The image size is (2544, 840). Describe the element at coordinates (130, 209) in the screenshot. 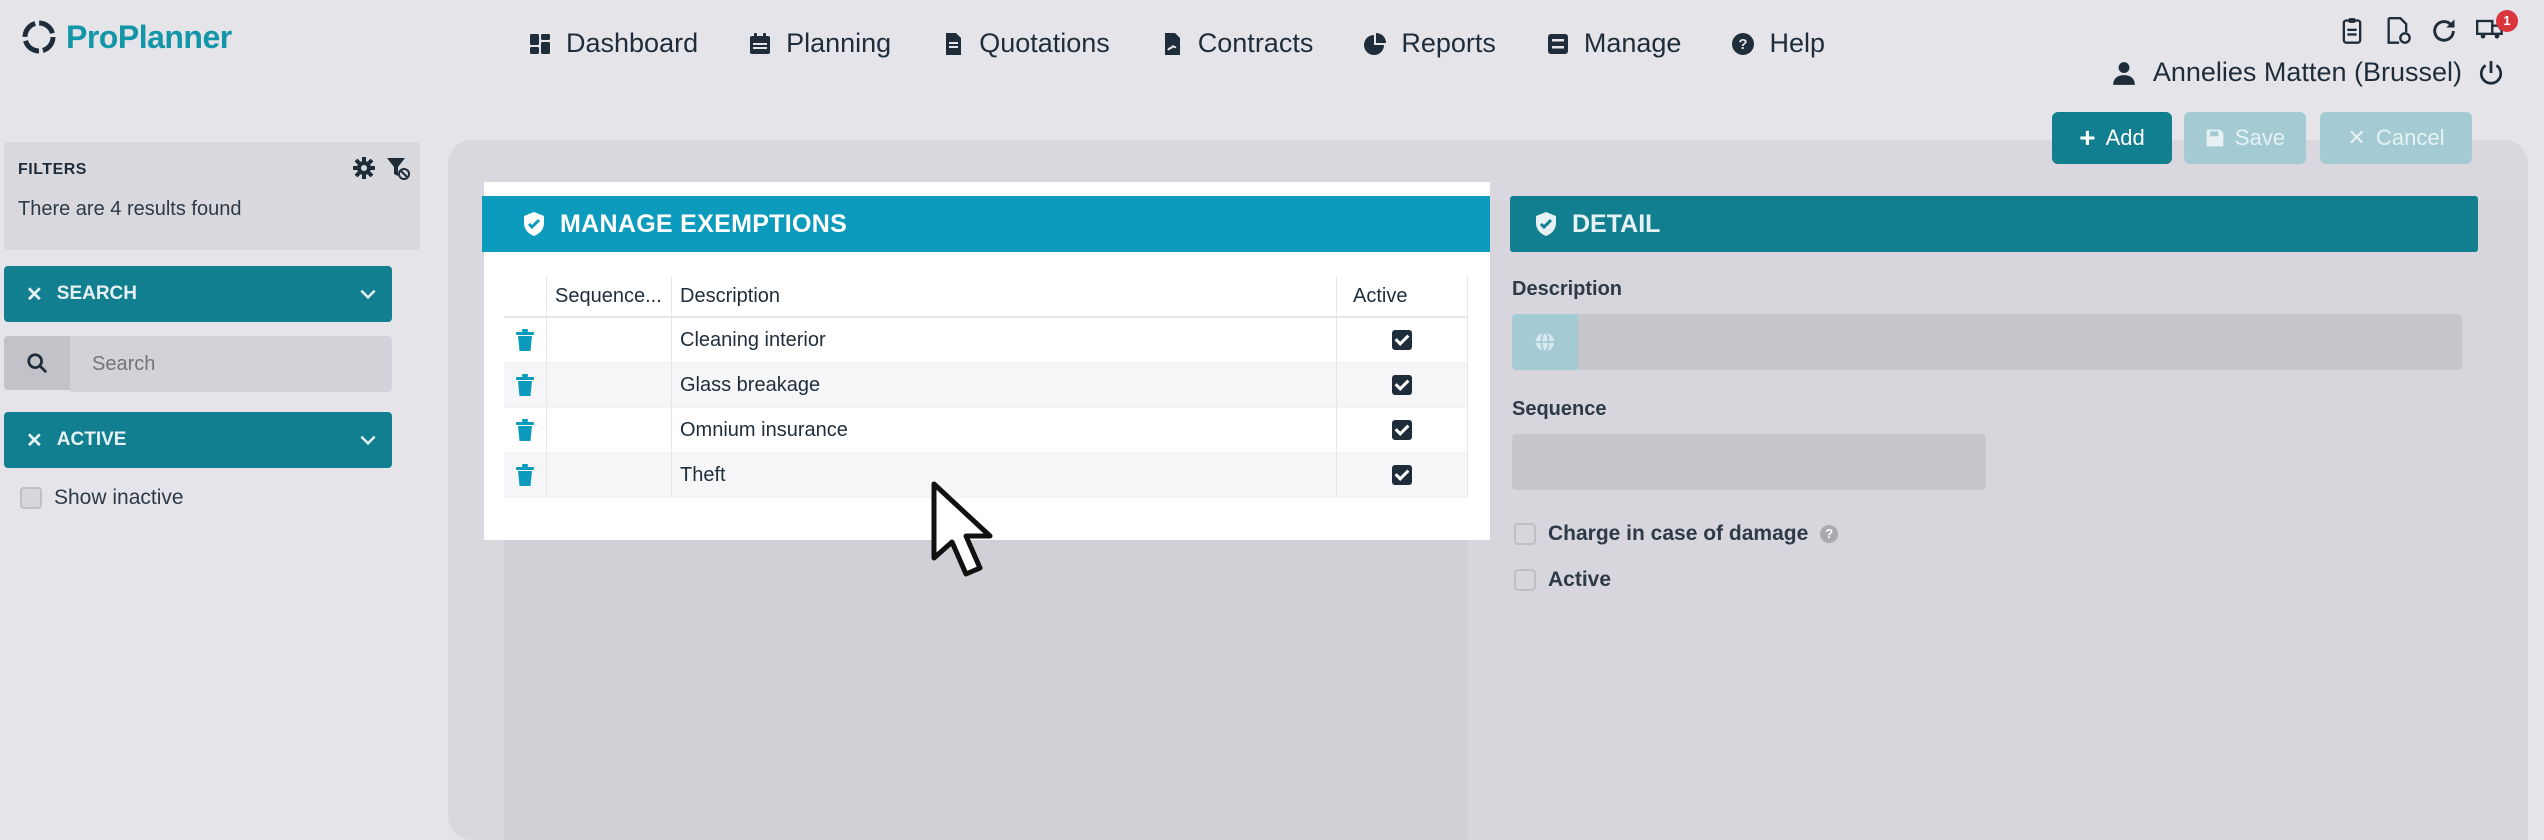

I see `results-count: There are 4 results found` at that location.